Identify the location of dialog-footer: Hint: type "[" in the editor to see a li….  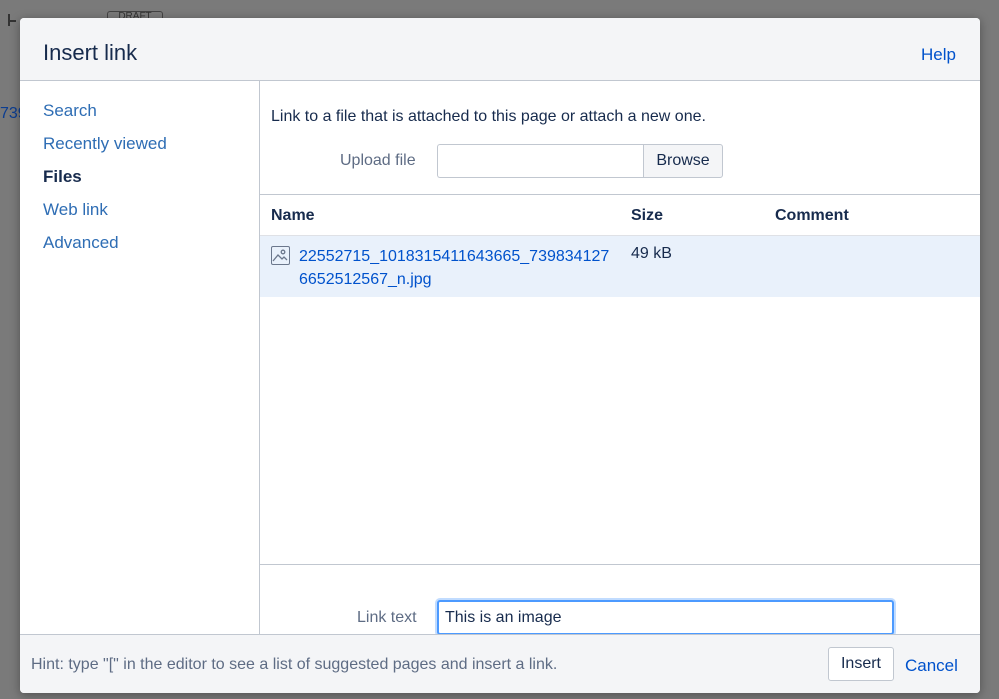
(500, 663).